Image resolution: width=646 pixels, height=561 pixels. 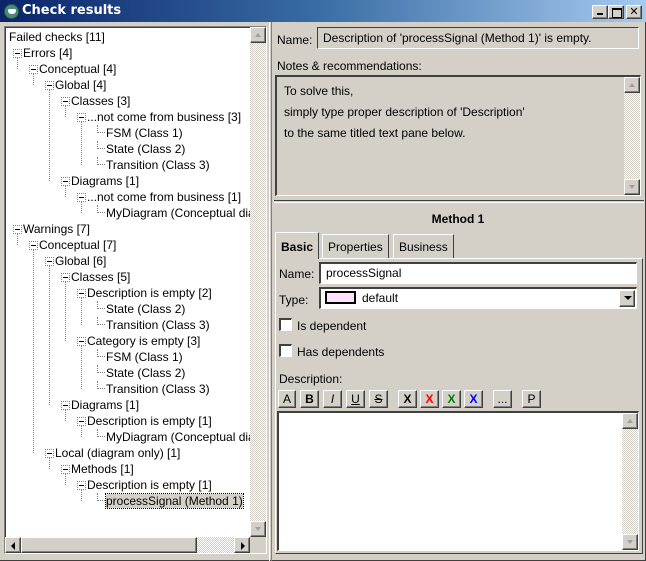 I want to click on tree-item-label: MyDiagram (Conceptual diagram), so click(x=178, y=437).